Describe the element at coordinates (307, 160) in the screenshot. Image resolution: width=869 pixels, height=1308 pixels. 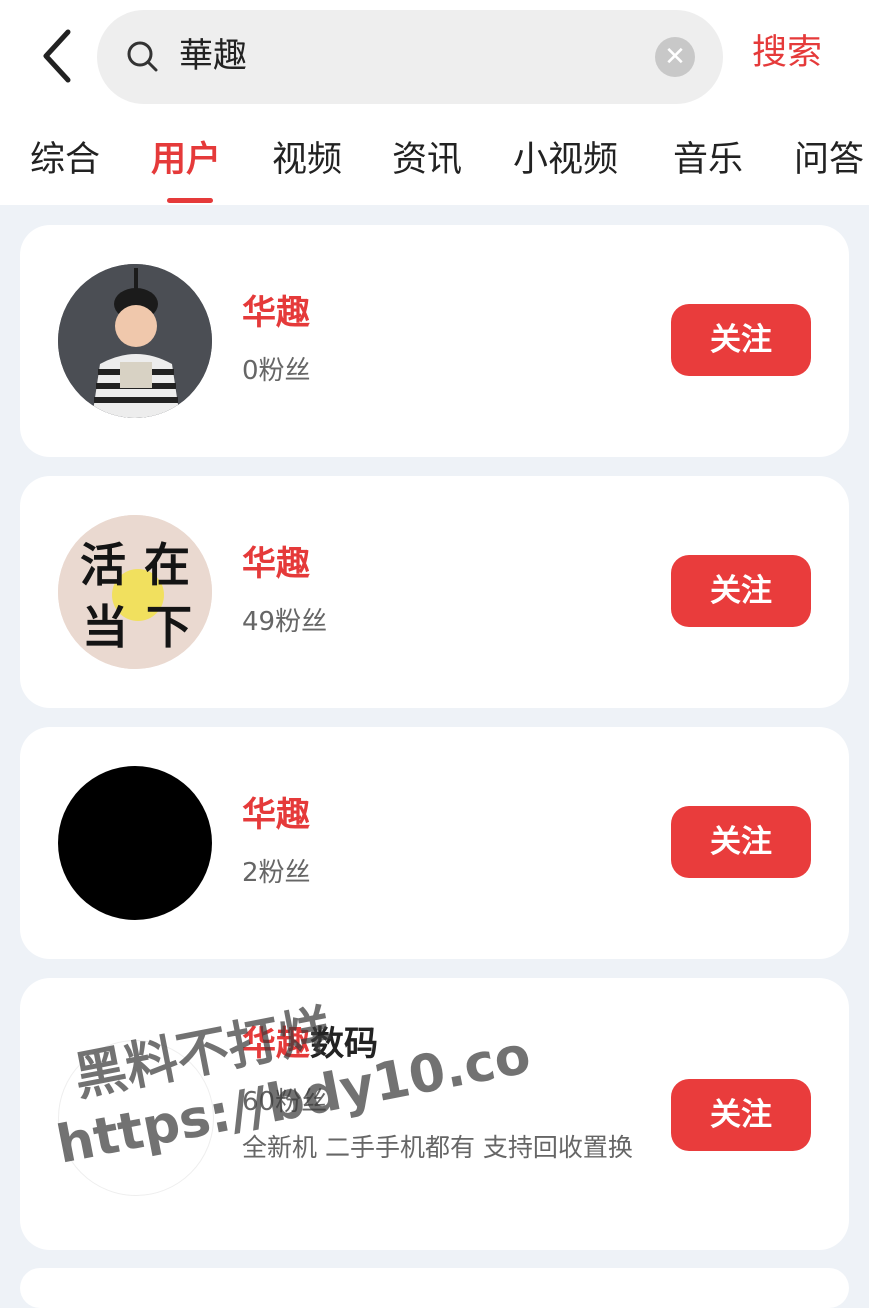
I see `tab-videos: 视频` at that location.